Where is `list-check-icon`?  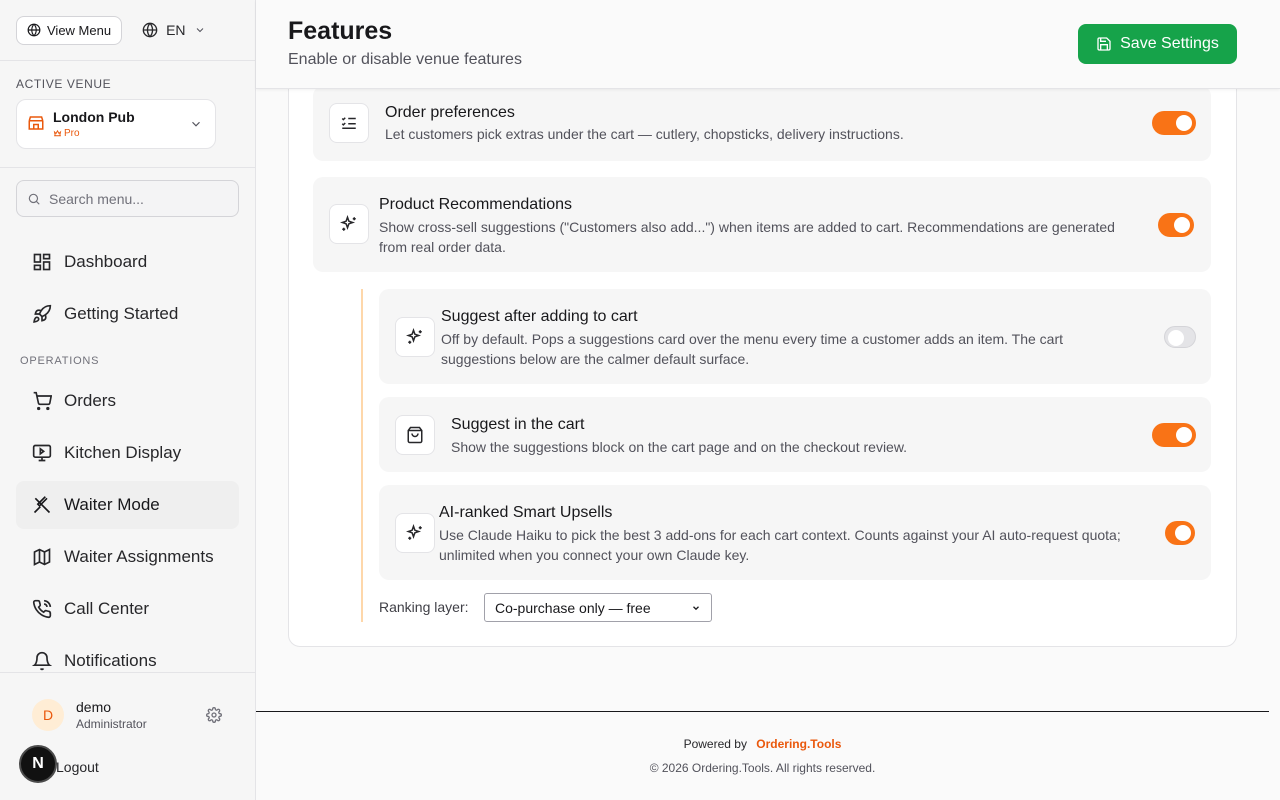 list-check-icon is located at coordinates (349, 123).